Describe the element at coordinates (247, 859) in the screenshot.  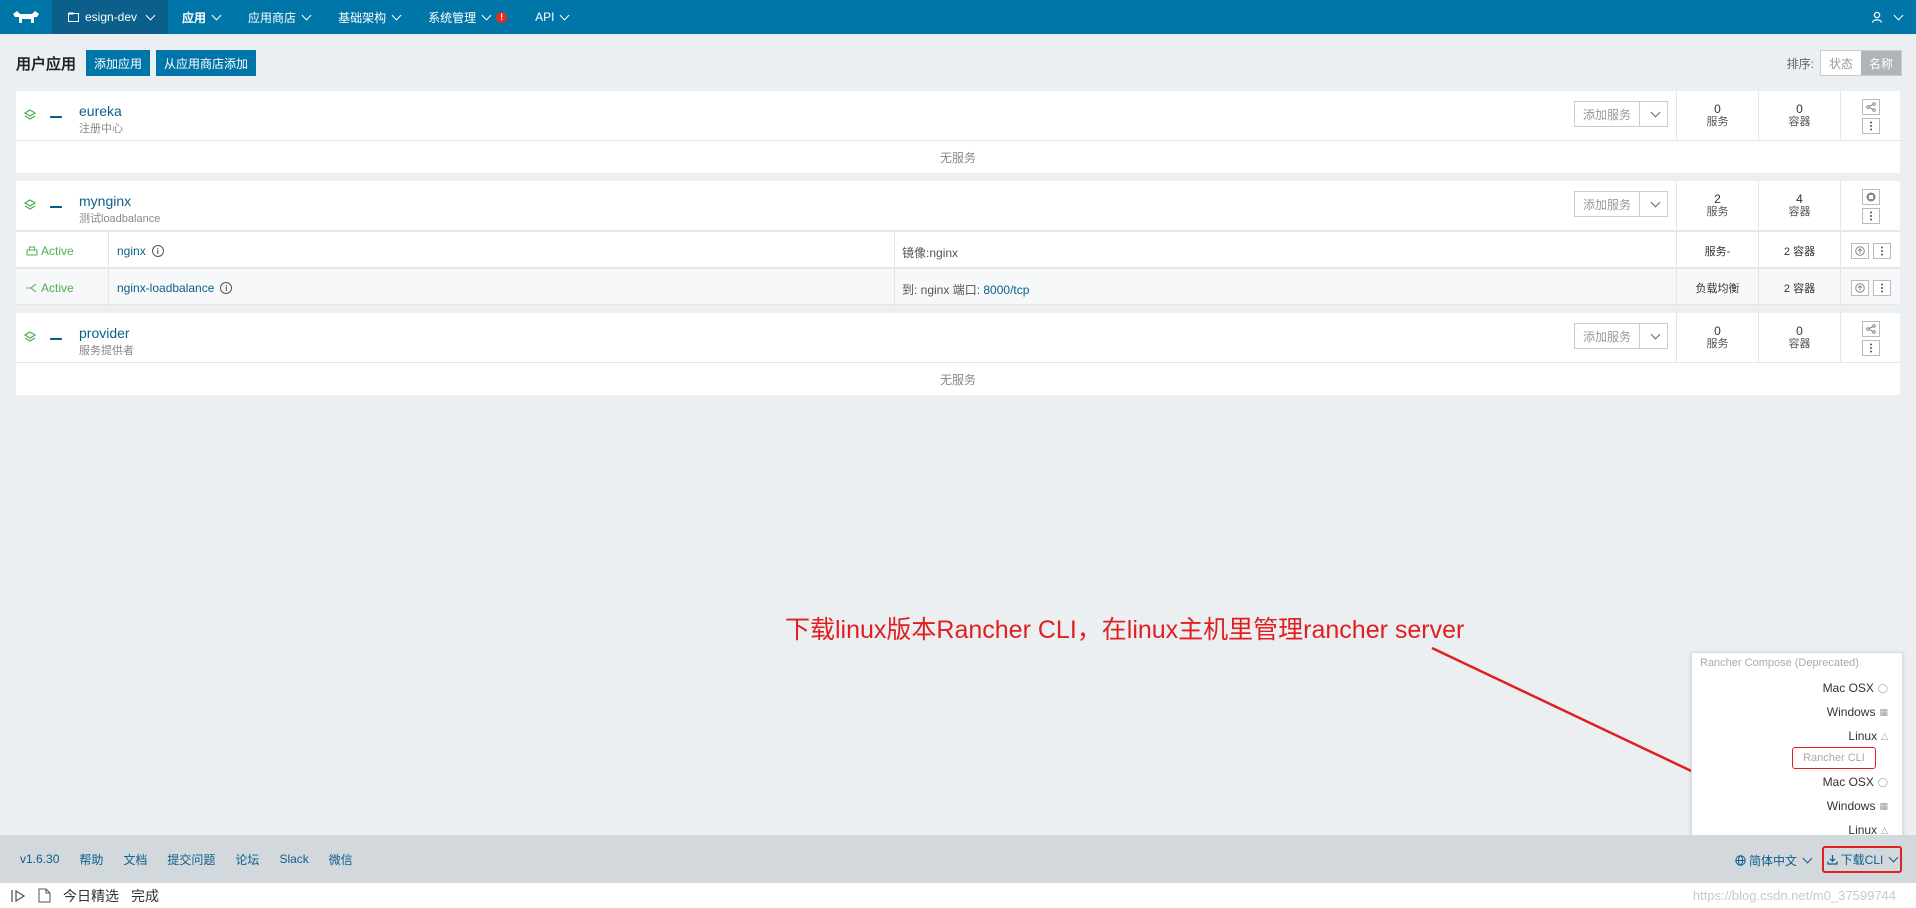
I see `footer-forum-link: 论坛` at that location.